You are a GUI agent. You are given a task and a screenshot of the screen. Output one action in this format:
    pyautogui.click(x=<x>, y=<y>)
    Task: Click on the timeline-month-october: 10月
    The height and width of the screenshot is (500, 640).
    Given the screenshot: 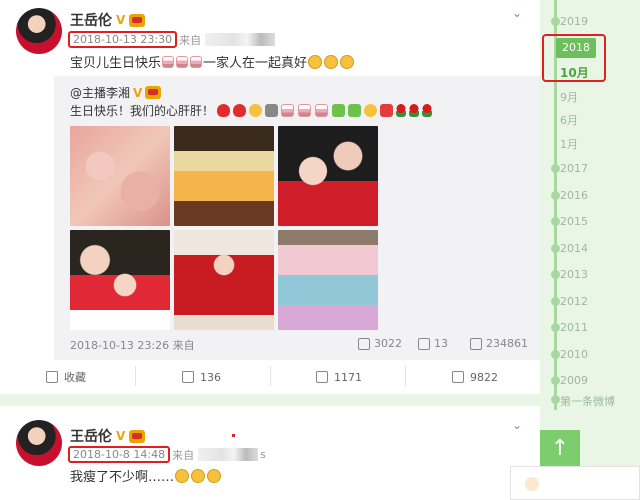 What is the action you would take?
    pyautogui.click(x=574, y=72)
    